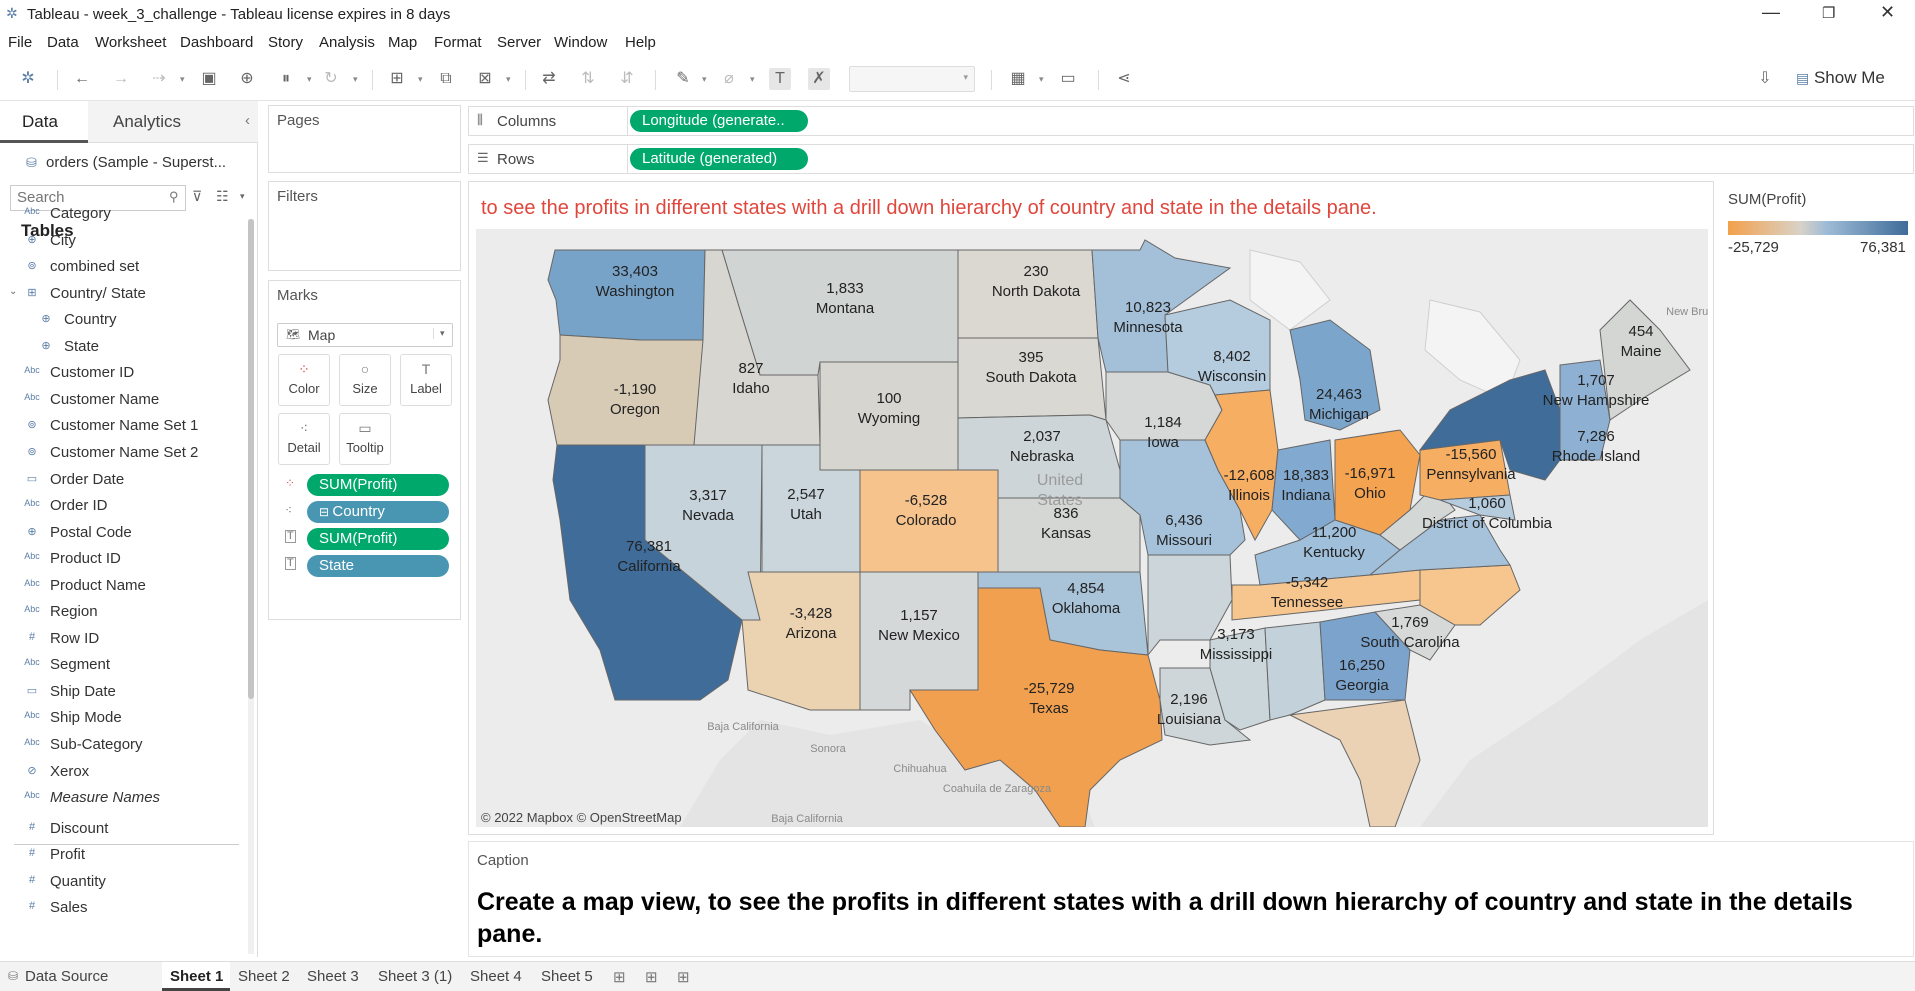  What do you see at coordinates (66, 976) in the screenshot?
I see `datasource-tab: Data Source` at bounding box center [66, 976].